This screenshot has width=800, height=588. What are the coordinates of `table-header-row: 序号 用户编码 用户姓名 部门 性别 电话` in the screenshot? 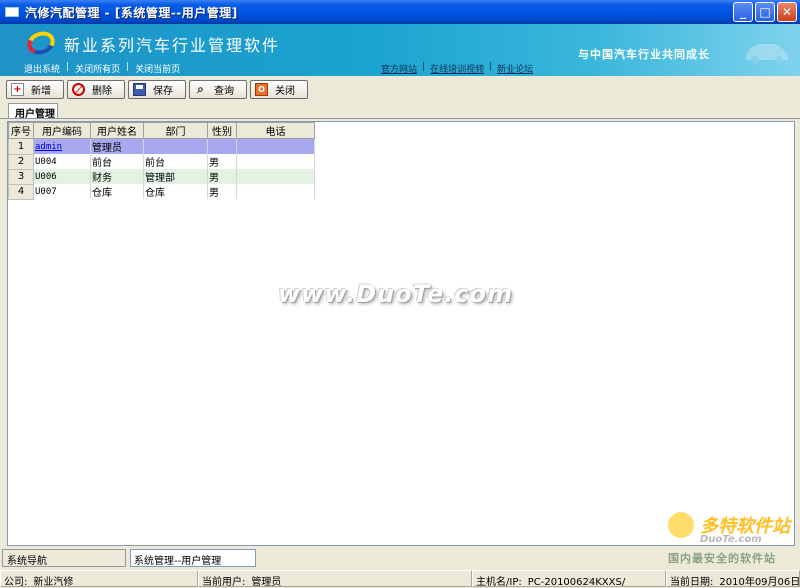 It's located at (161, 130).